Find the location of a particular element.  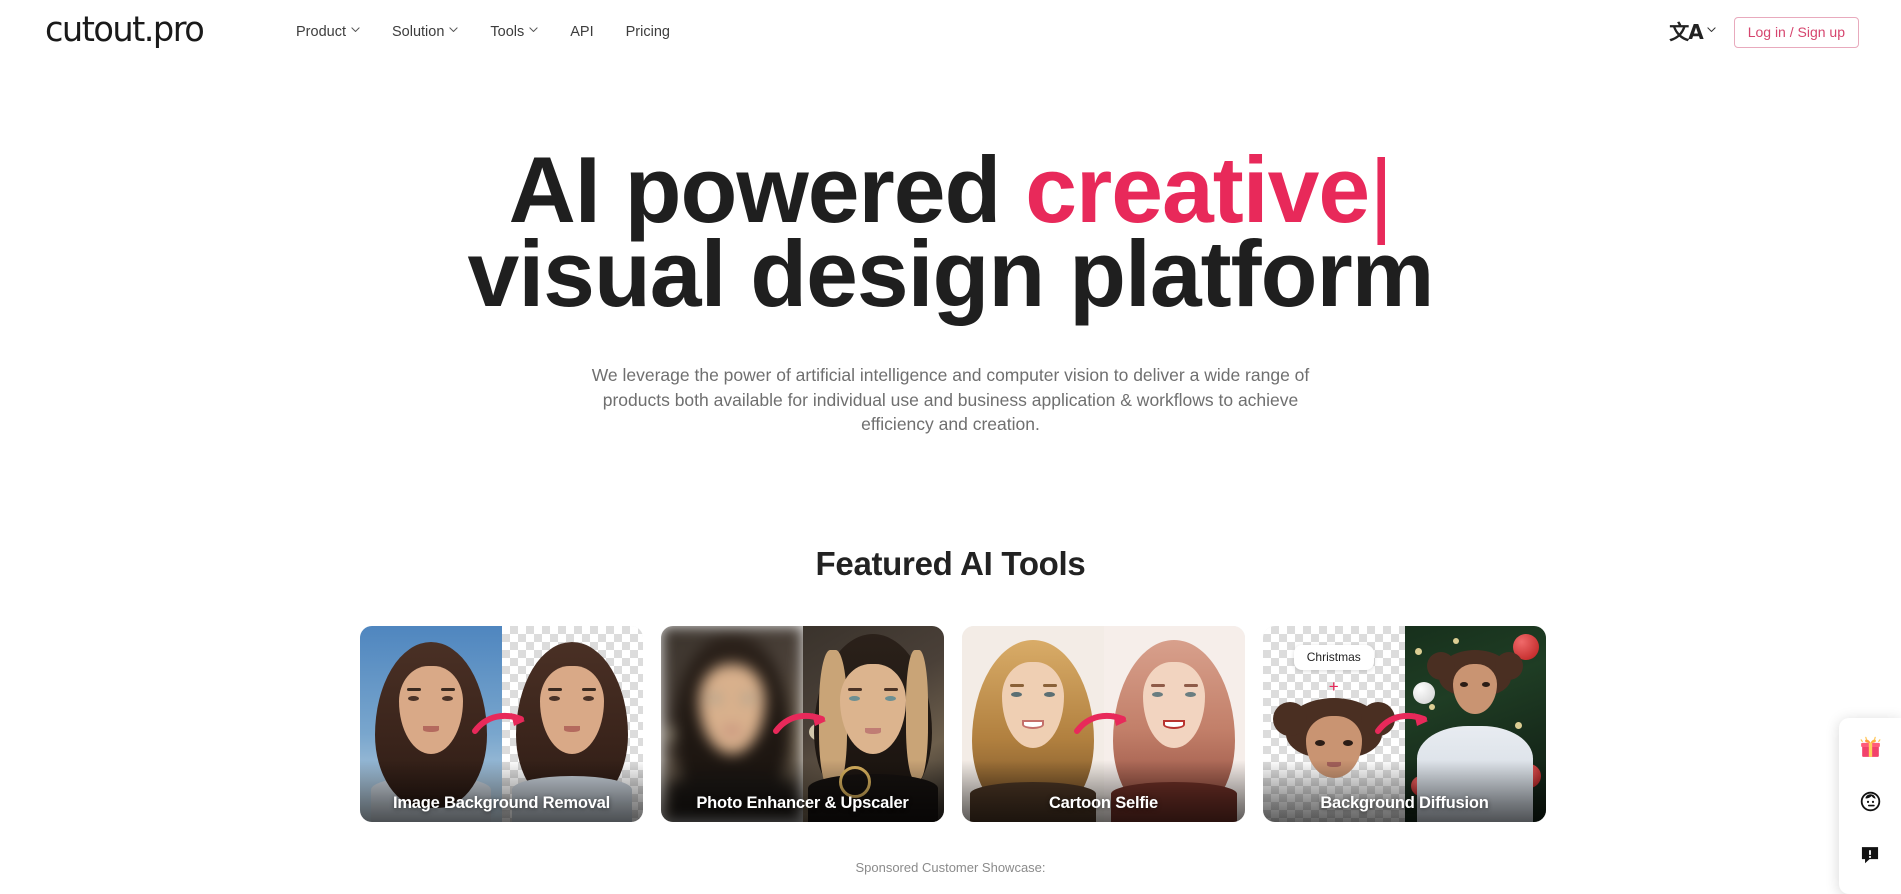

plus-icon: + is located at coordinates (1333, 686).